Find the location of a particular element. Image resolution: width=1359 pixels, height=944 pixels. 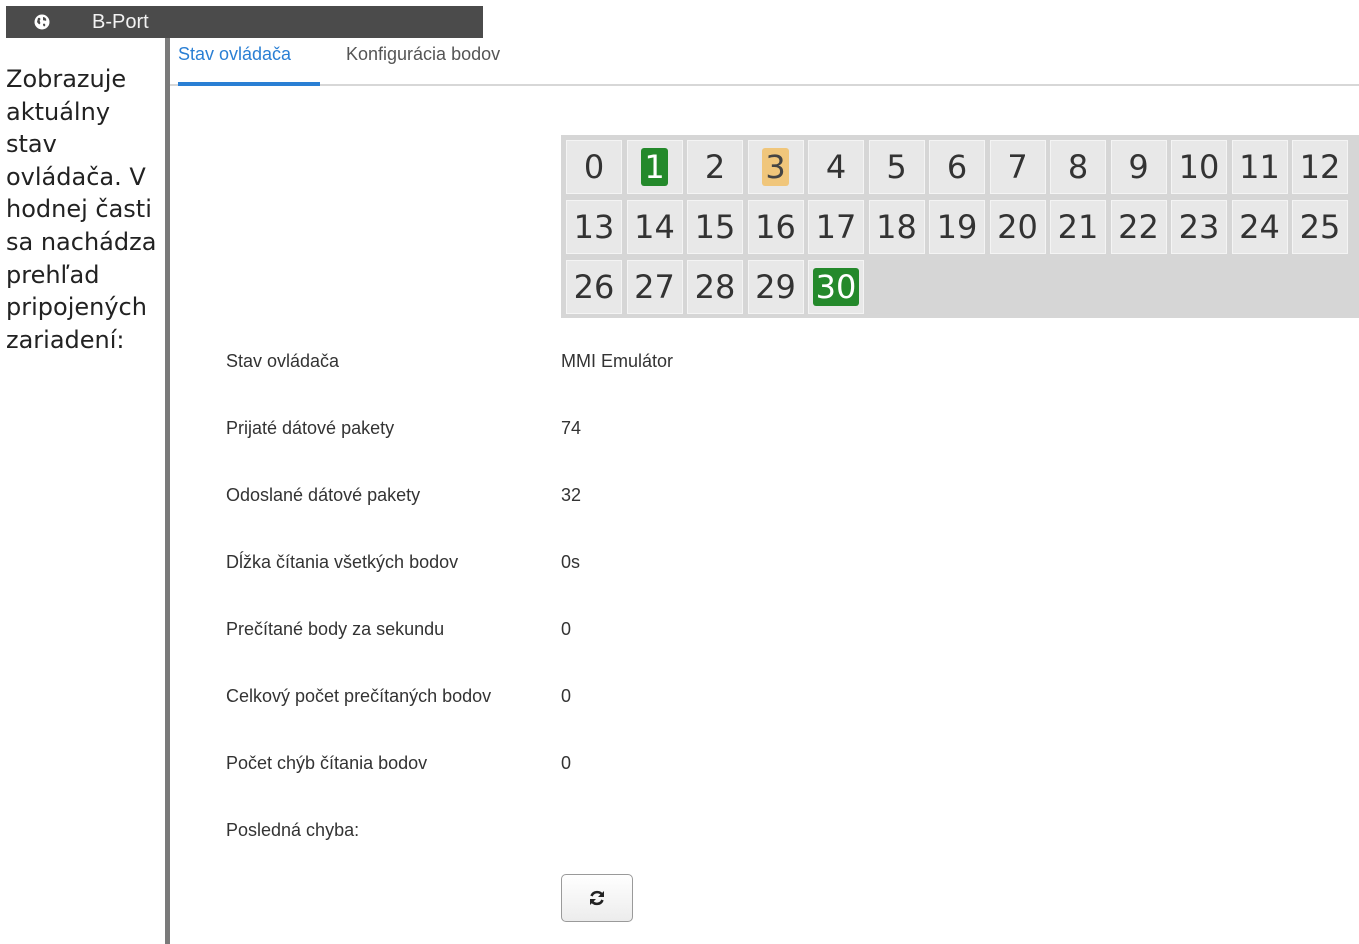

status-label: Dĺžka čítania všetkých bodov is located at coordinates (342, 562).